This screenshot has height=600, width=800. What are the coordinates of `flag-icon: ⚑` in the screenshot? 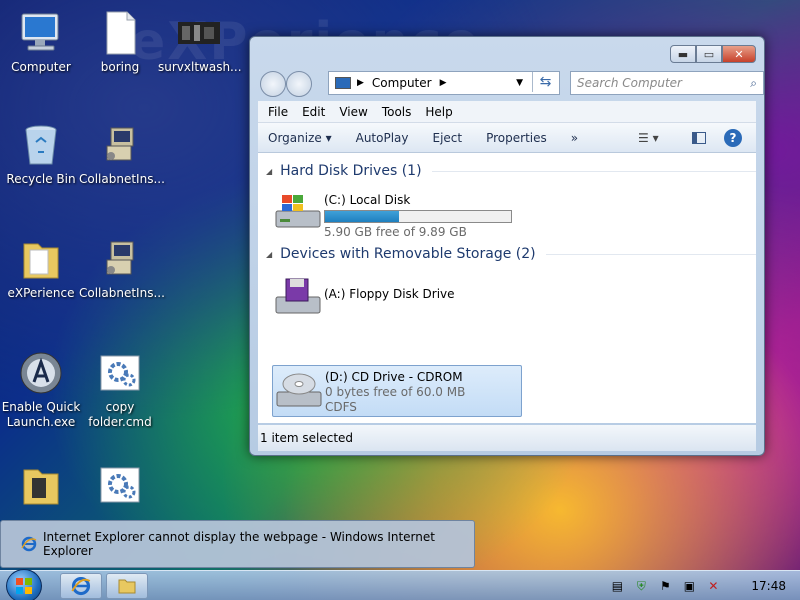 It's located at (665, 586).